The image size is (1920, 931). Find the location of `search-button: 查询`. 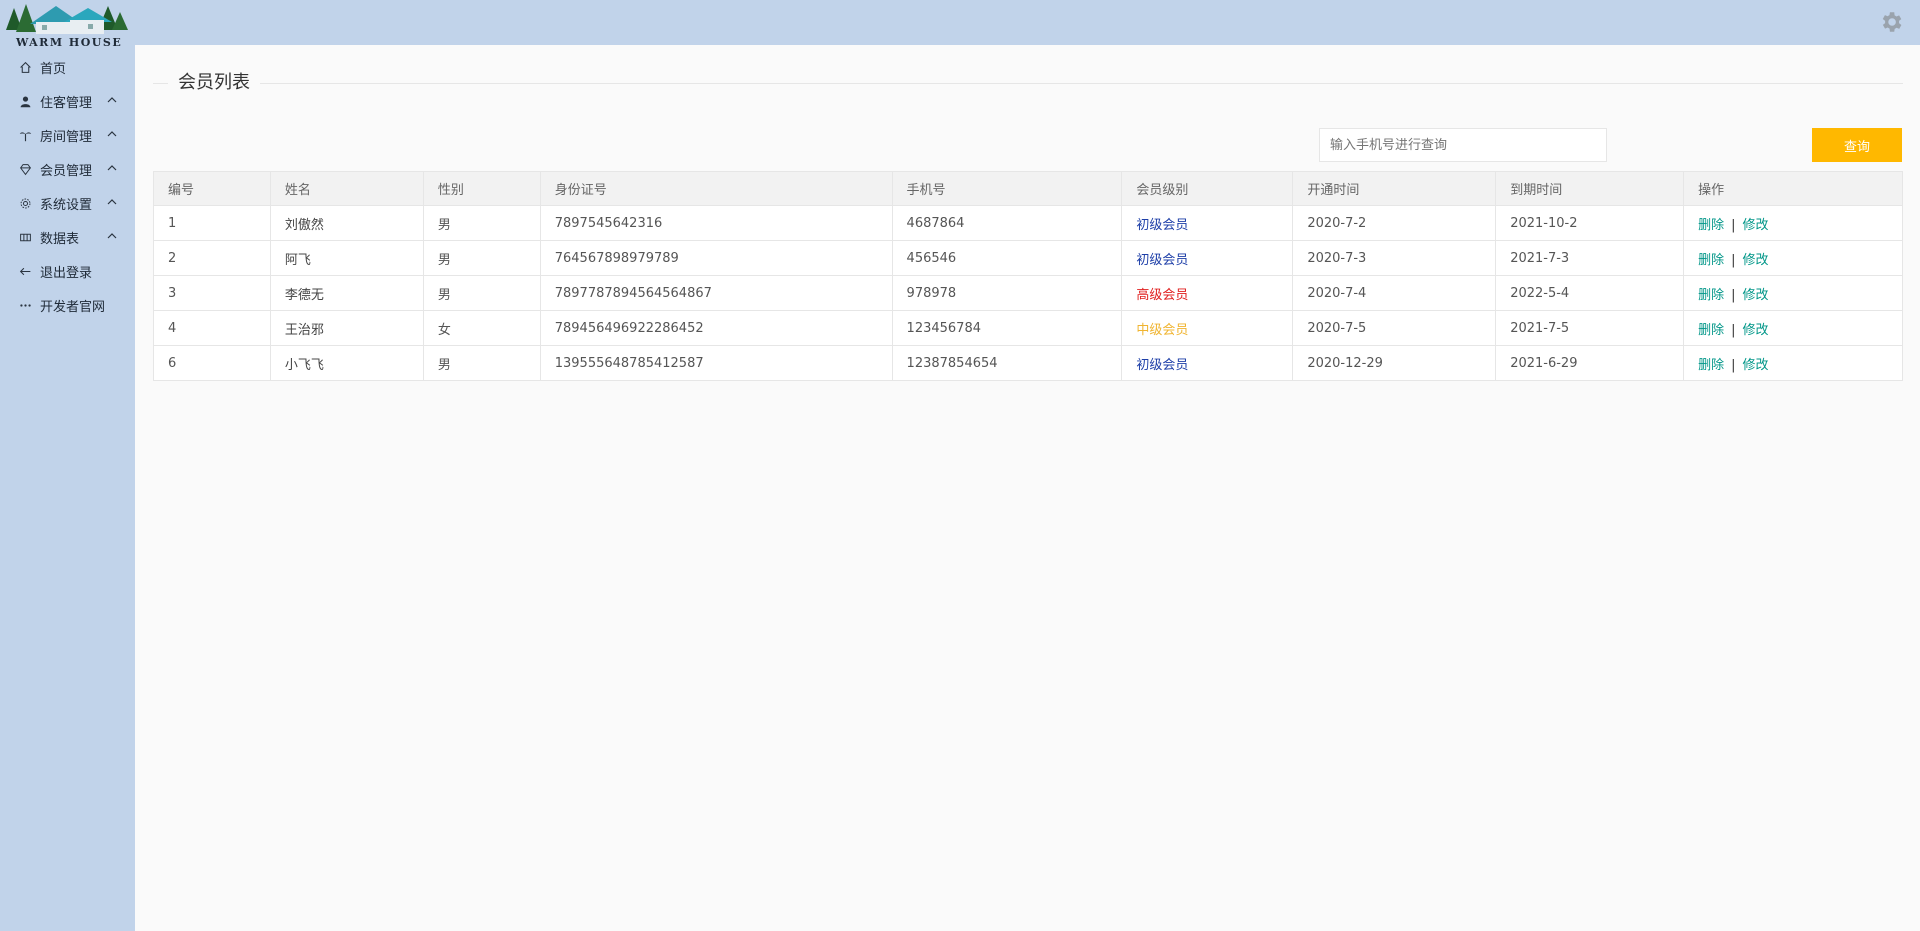

search-button: 查询 is located at coordinates (1857, 145).